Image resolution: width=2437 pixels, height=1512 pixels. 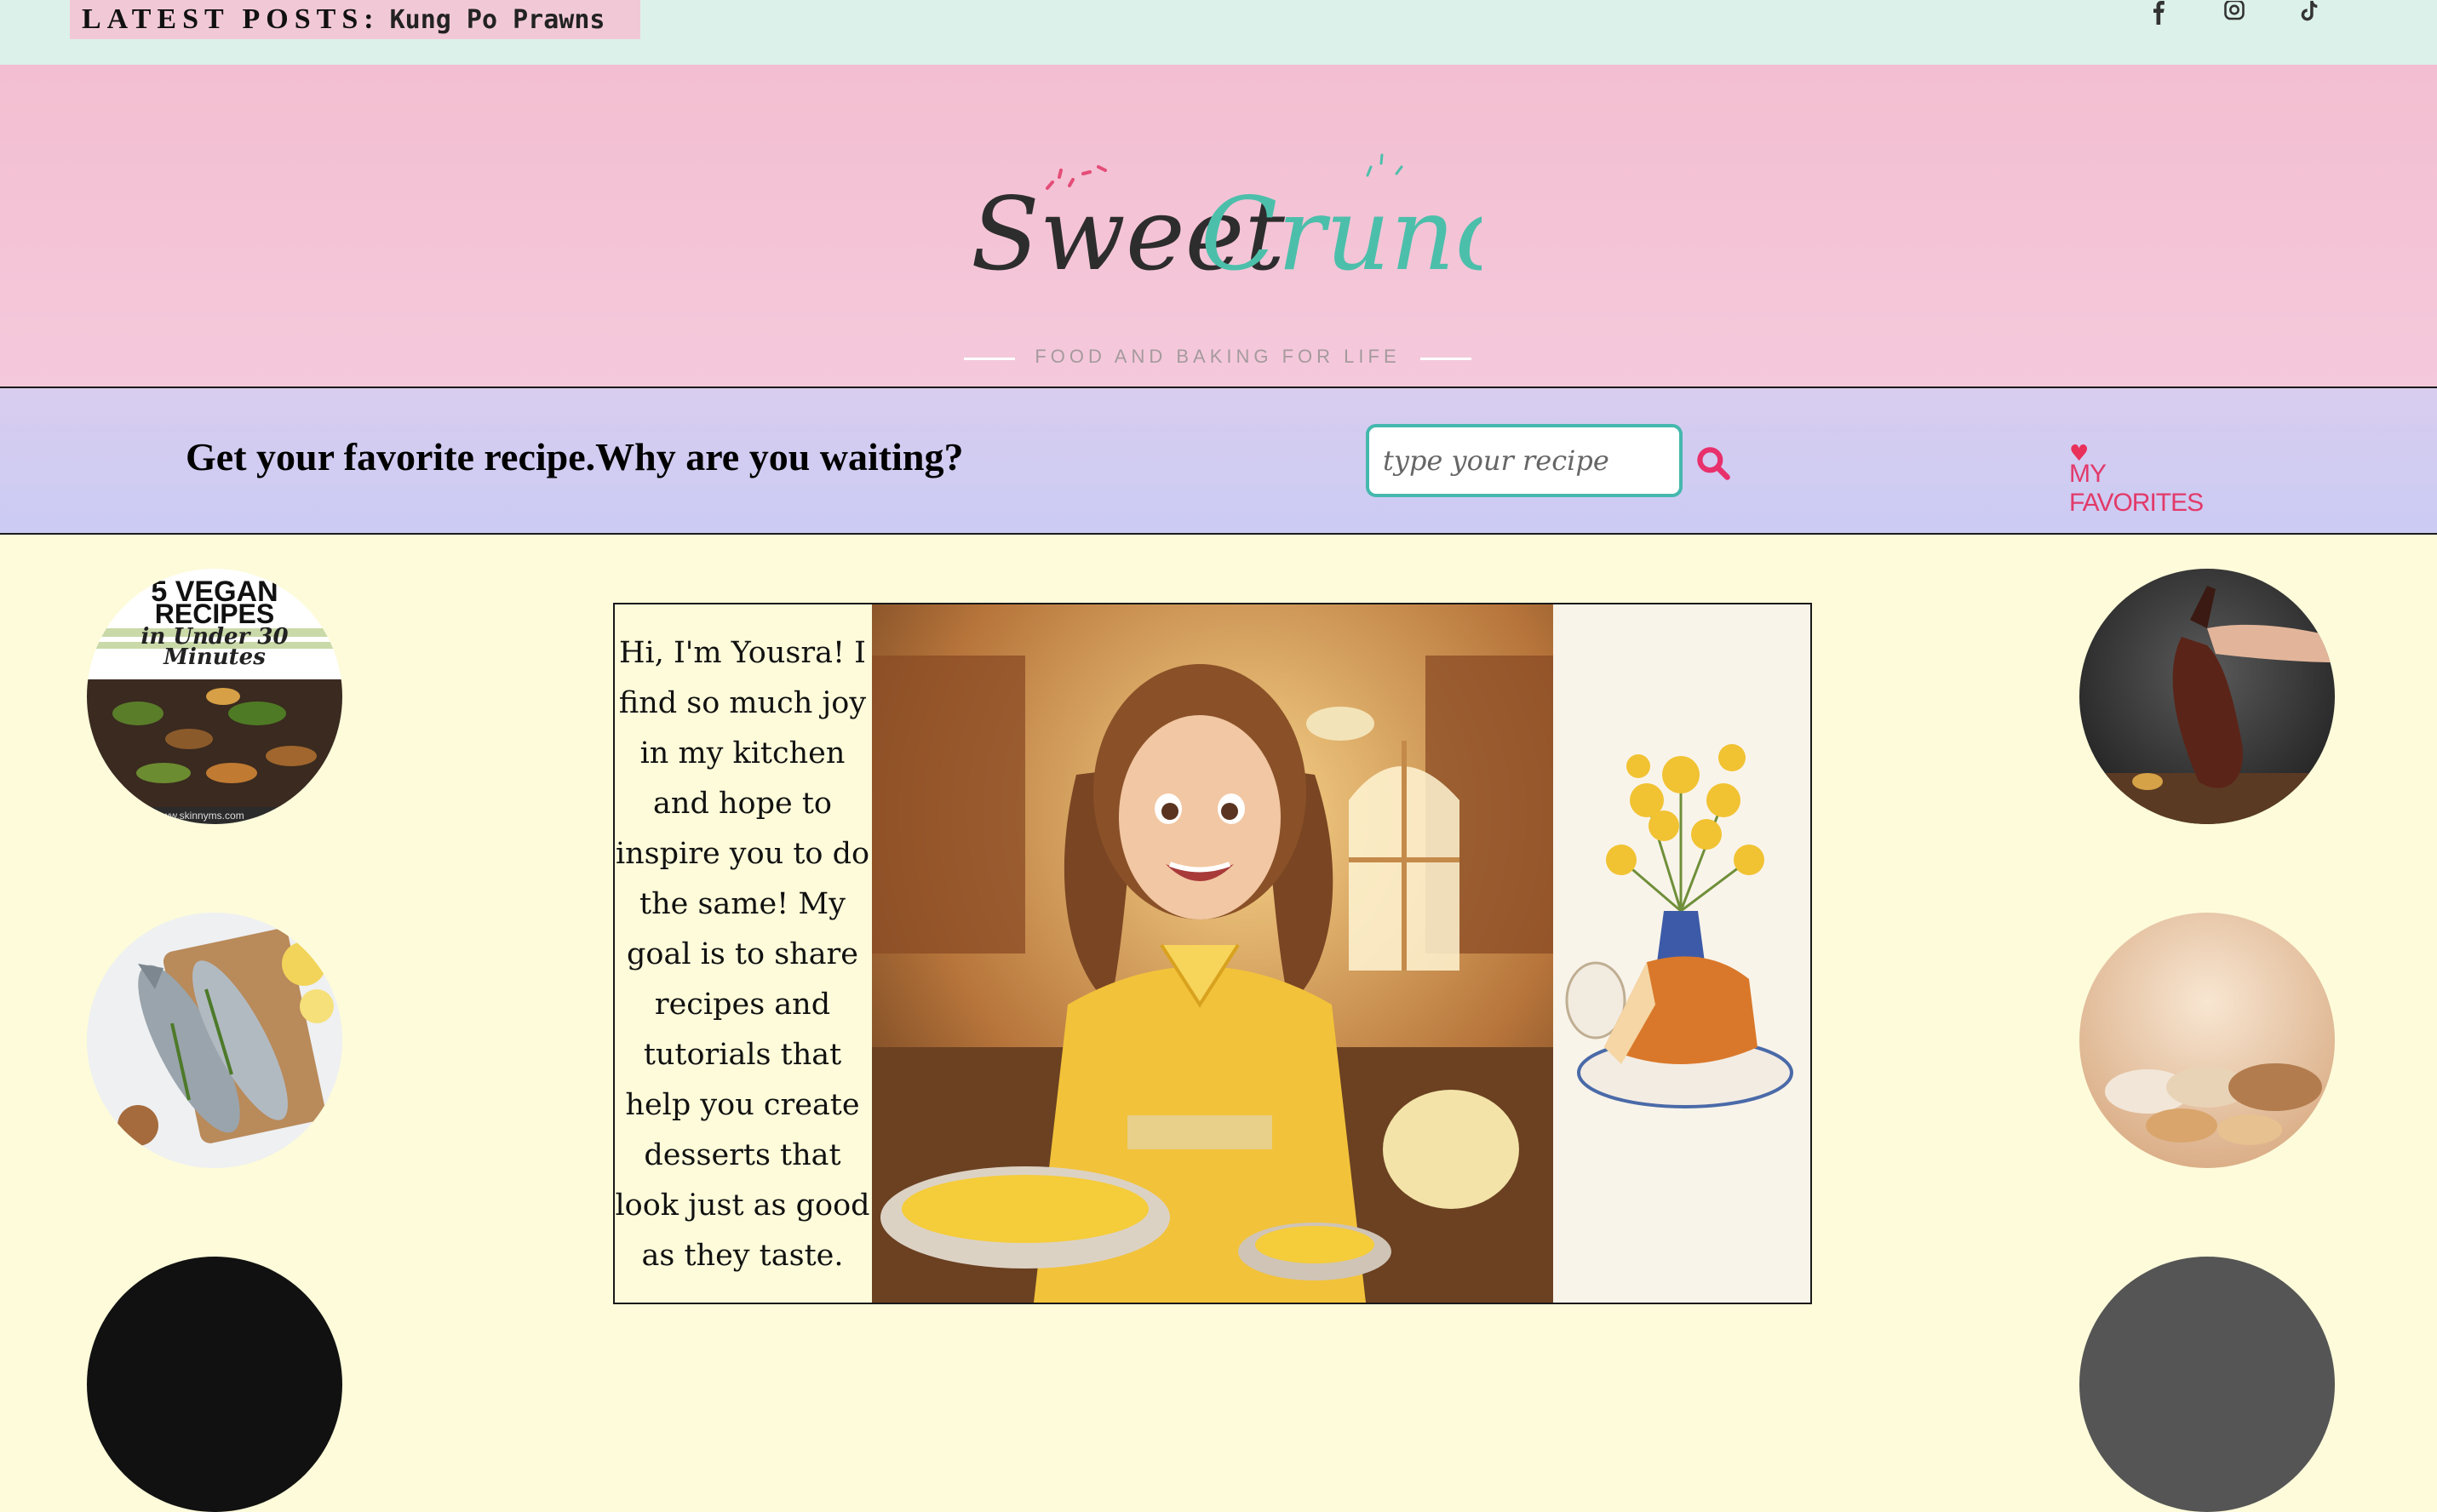 I want to click on chef-portrait-image, so click(x=1212, y=953).